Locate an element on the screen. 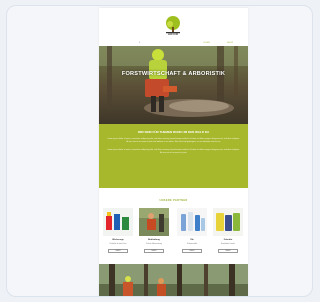 This screenshot has height=302, width=320. site-header: AIFOR ≡ LOGIN SHOP is located at coordinates (173, 27).